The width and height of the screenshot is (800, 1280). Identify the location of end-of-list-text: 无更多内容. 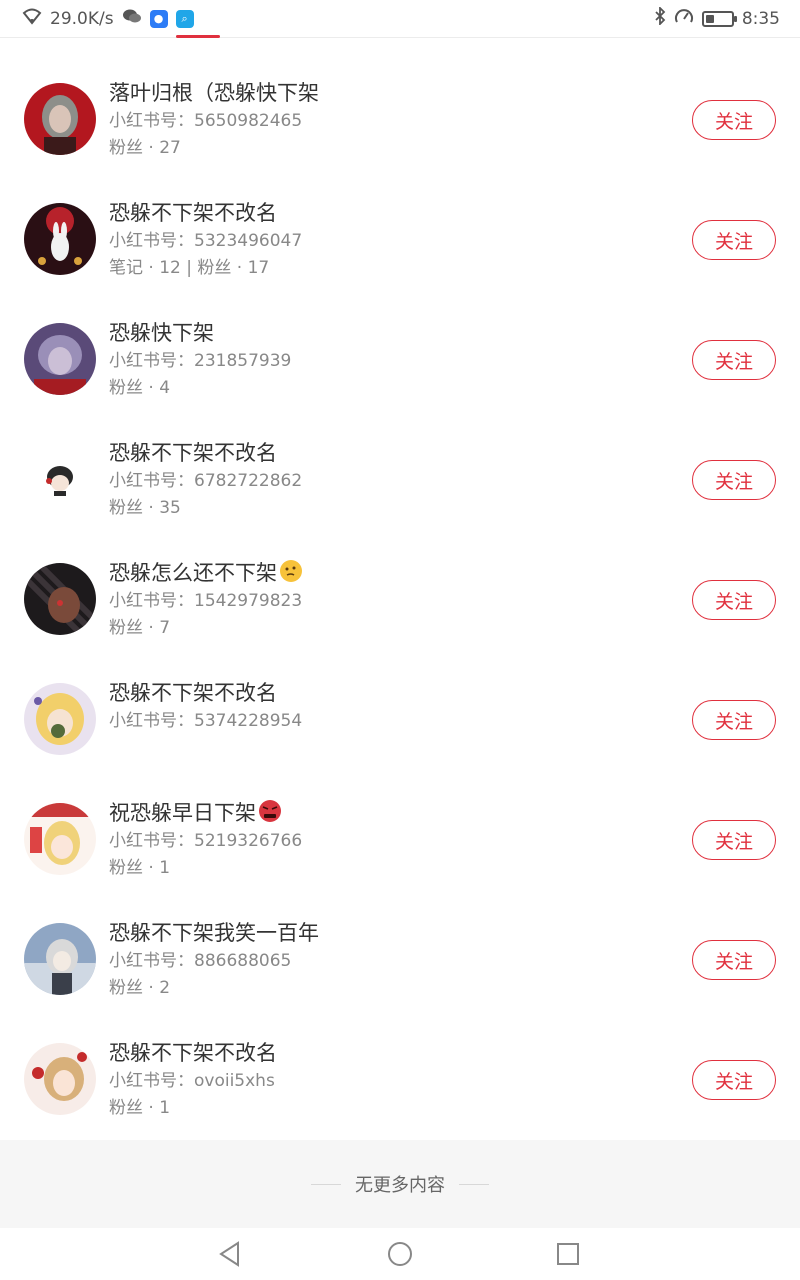
(400, 1185).